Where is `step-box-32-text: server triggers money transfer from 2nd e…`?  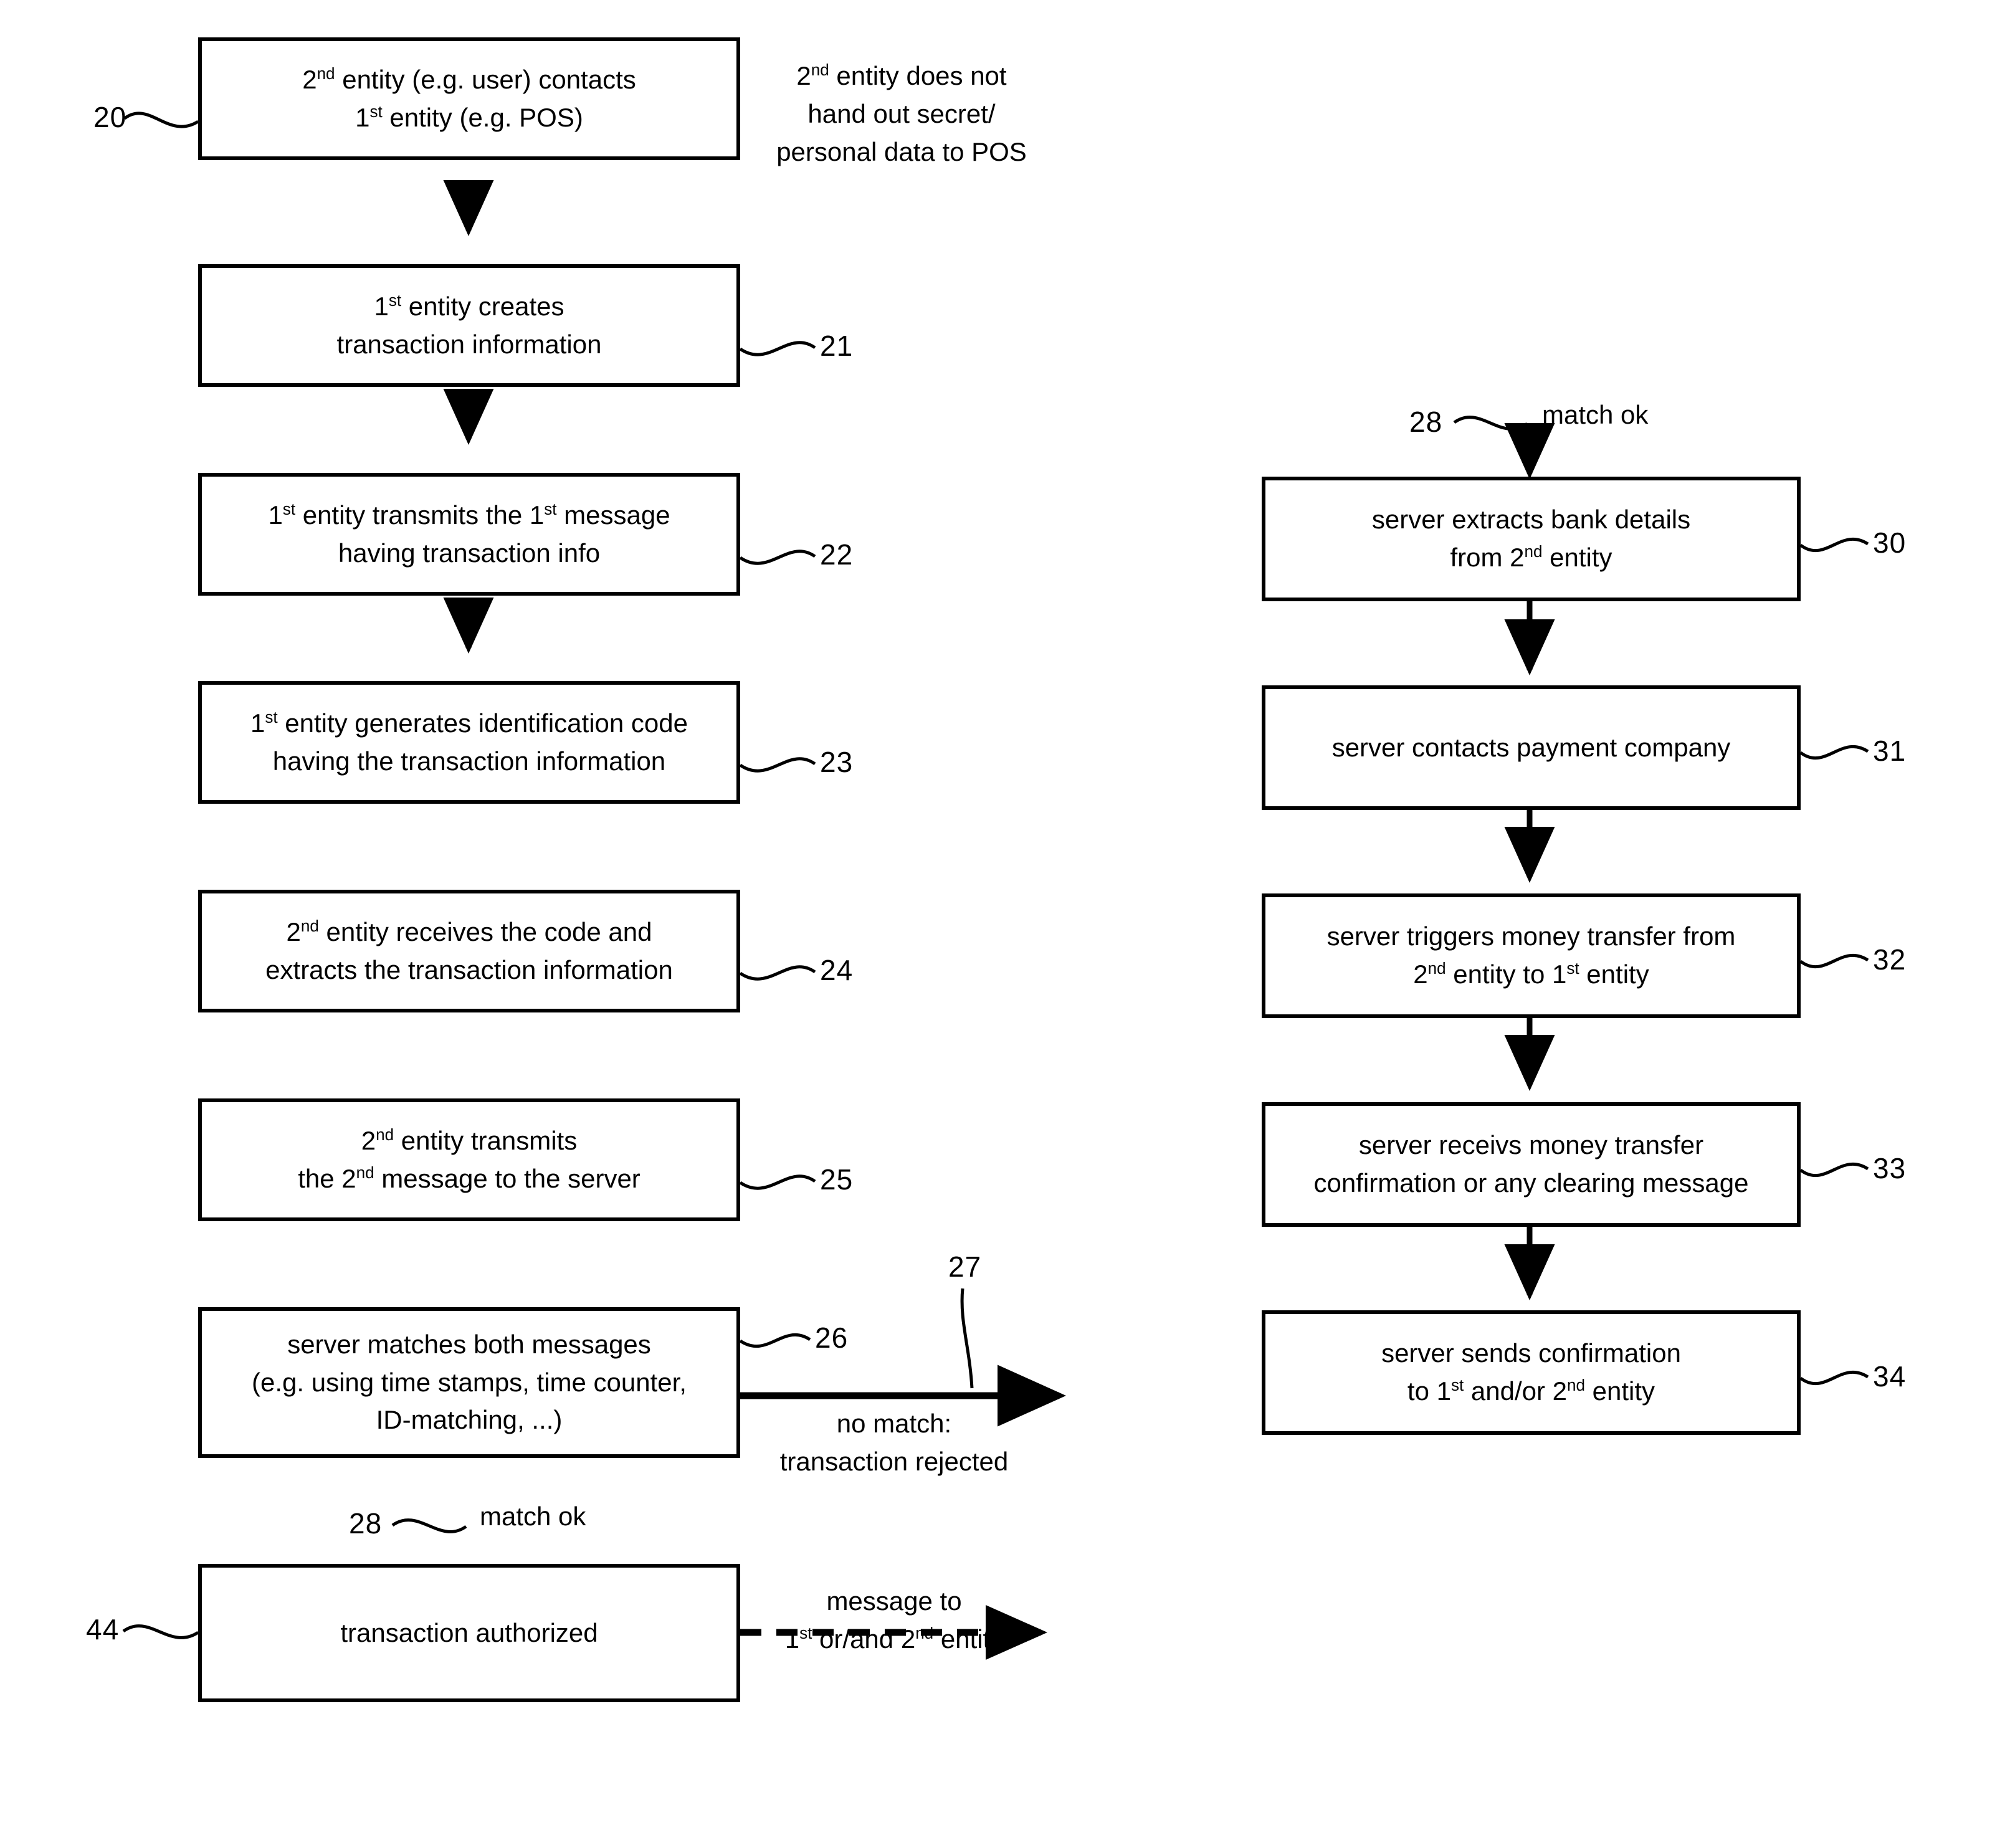 step-box-32-text: server triggers money transfer from 2nd e… is located at coordinates (1531, 955).